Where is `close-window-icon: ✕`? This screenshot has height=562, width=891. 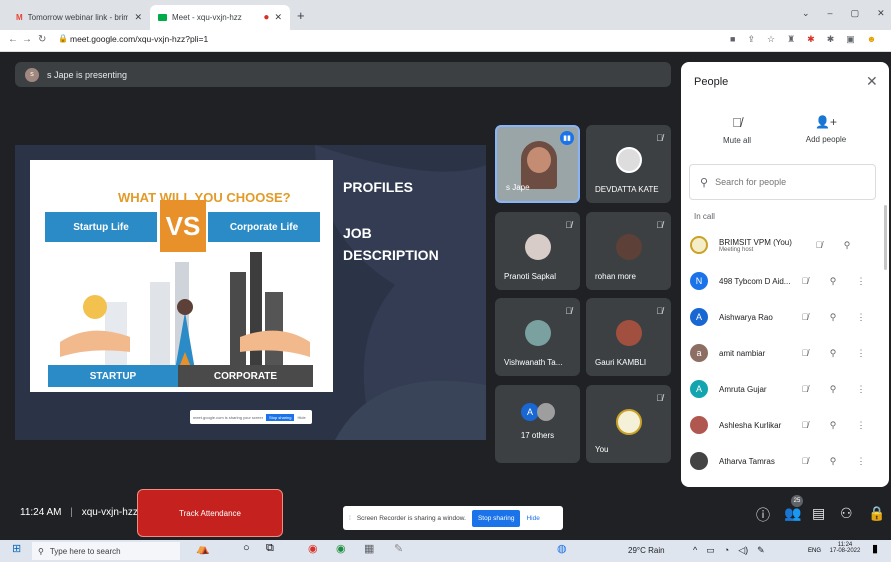
close-window-icon: ✕ is located at coordinates (881, 13).